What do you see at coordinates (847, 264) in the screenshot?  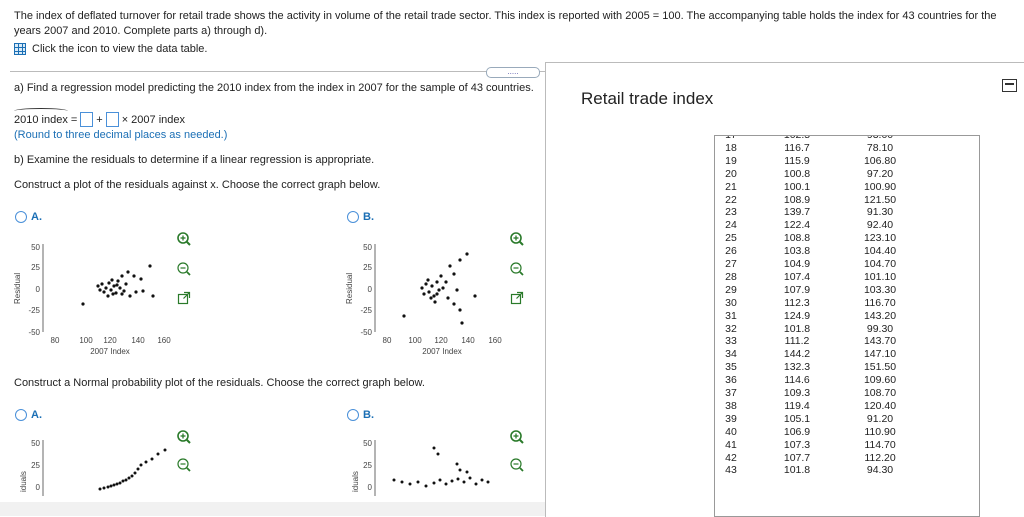 I see `table-row: 27 104.9 104.70` at bounding box center [847, 264].